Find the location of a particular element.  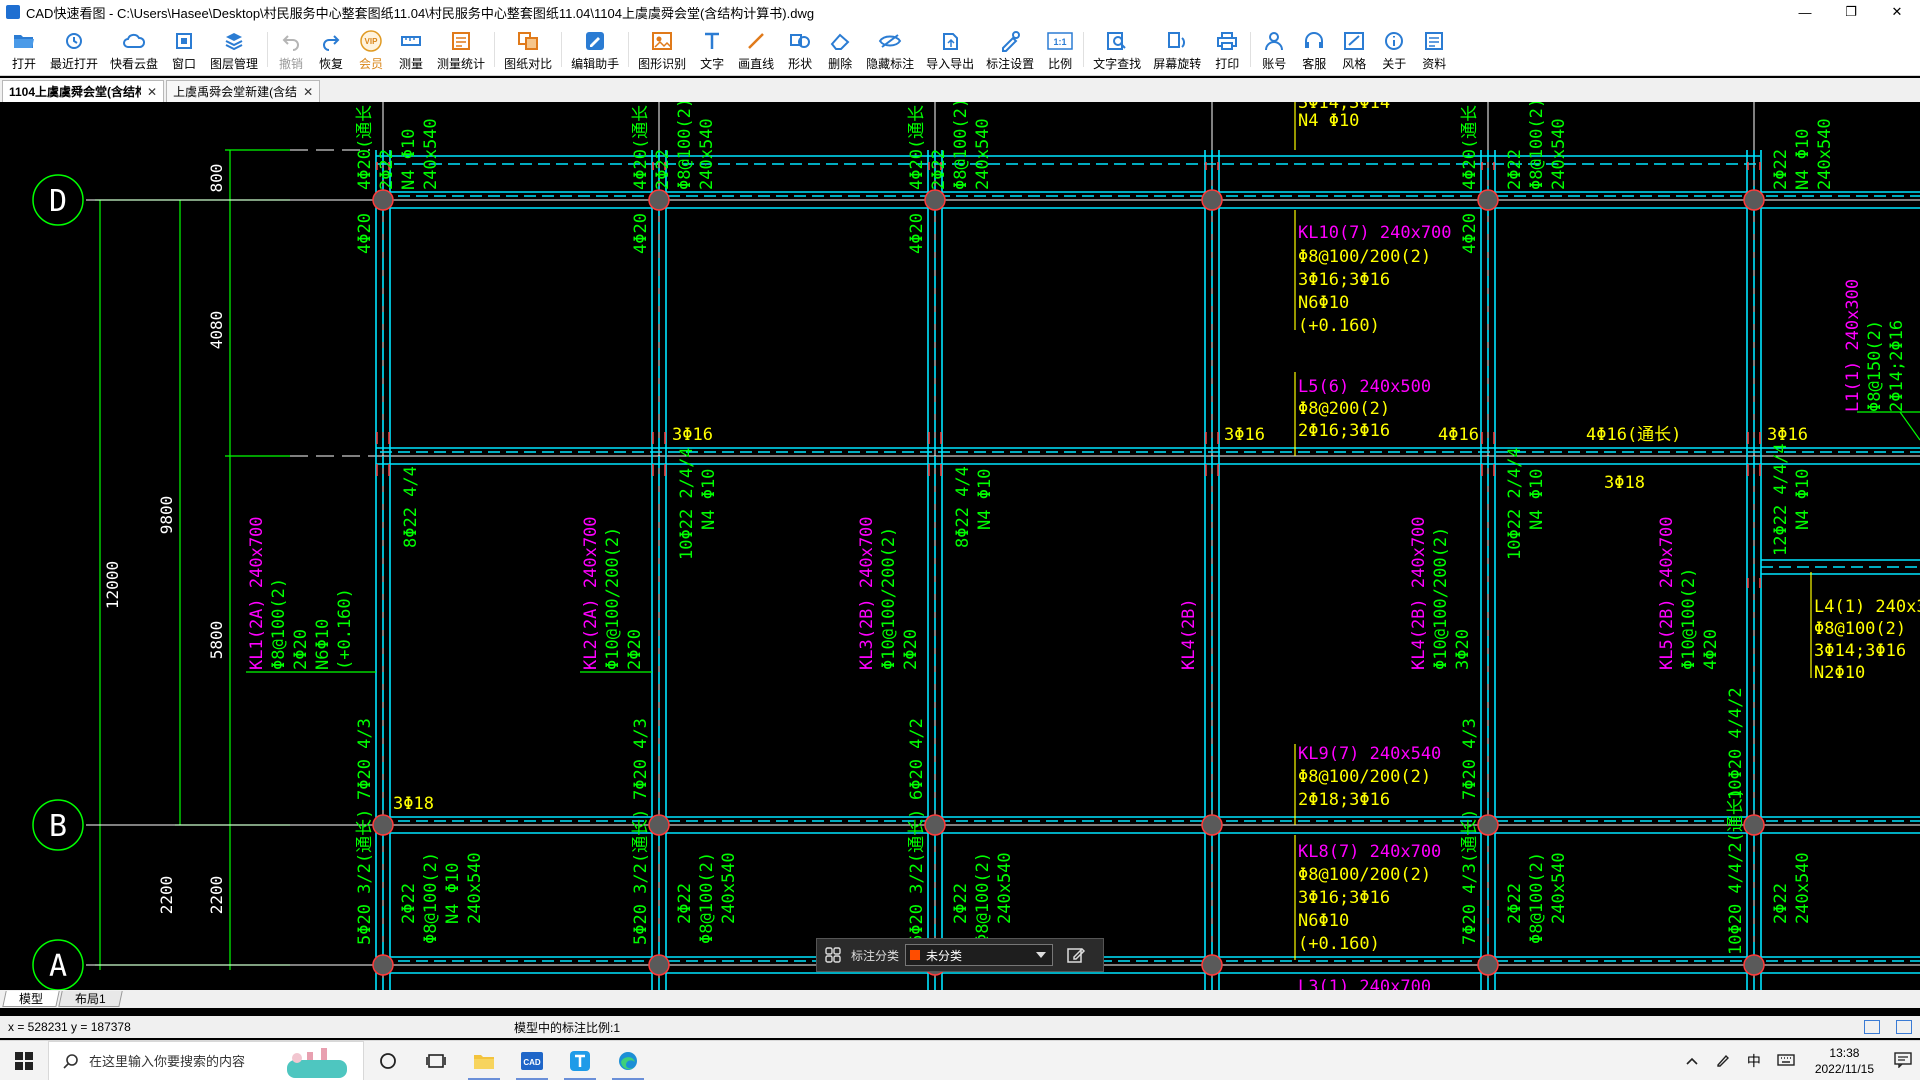

shape-button: 形状 is located at coordinates (800, 50).